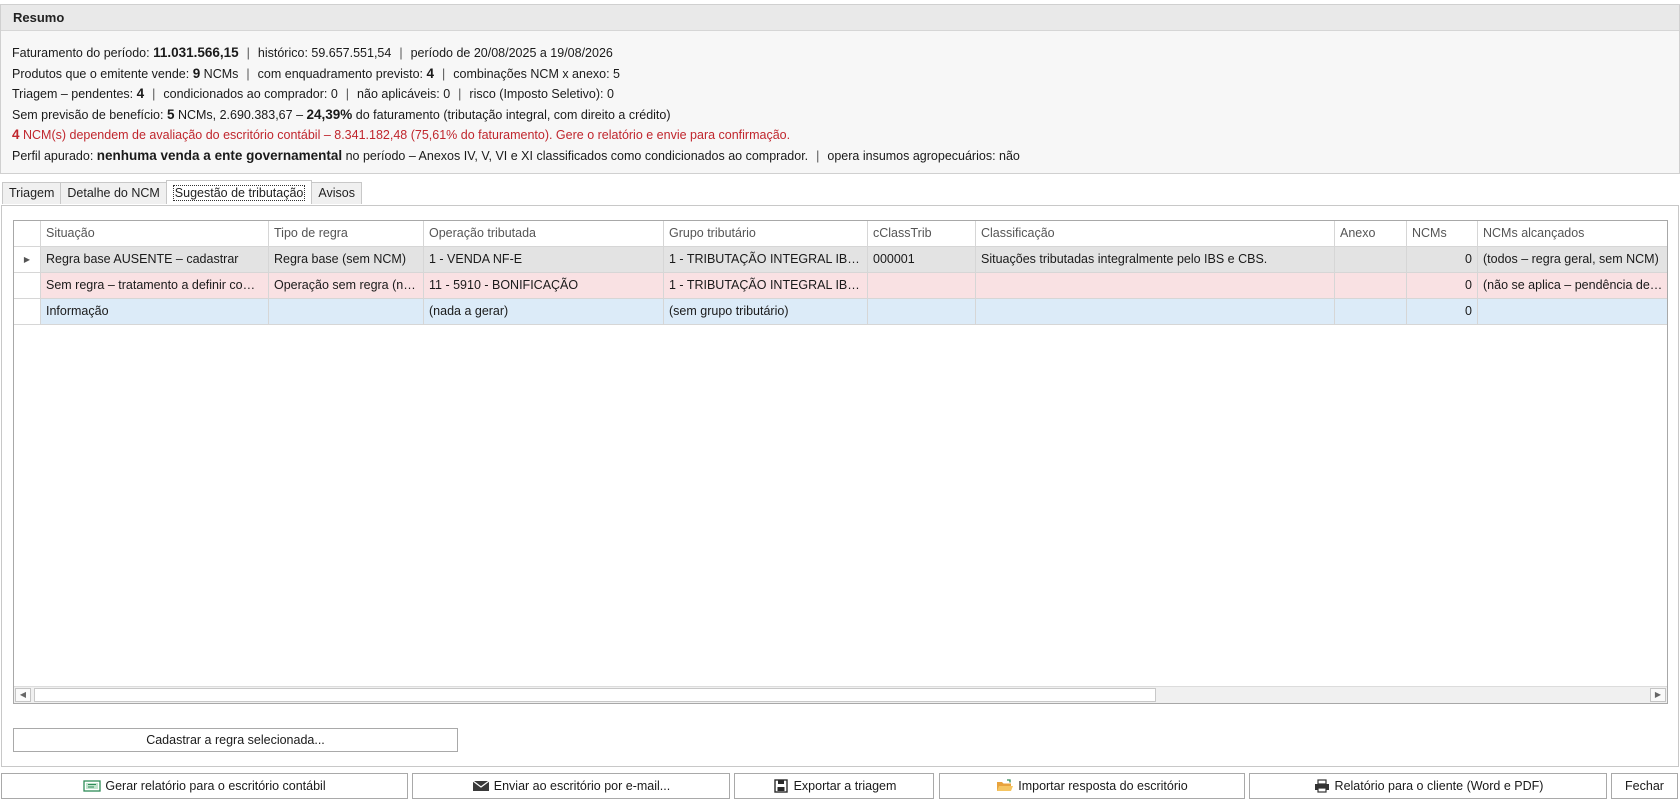 The height and width of the screenshot is (804, 1680). Describe the element at coordinates (329, 114) in the screenshot. I see `sem-previsao-pct: 24,39%` at that location.